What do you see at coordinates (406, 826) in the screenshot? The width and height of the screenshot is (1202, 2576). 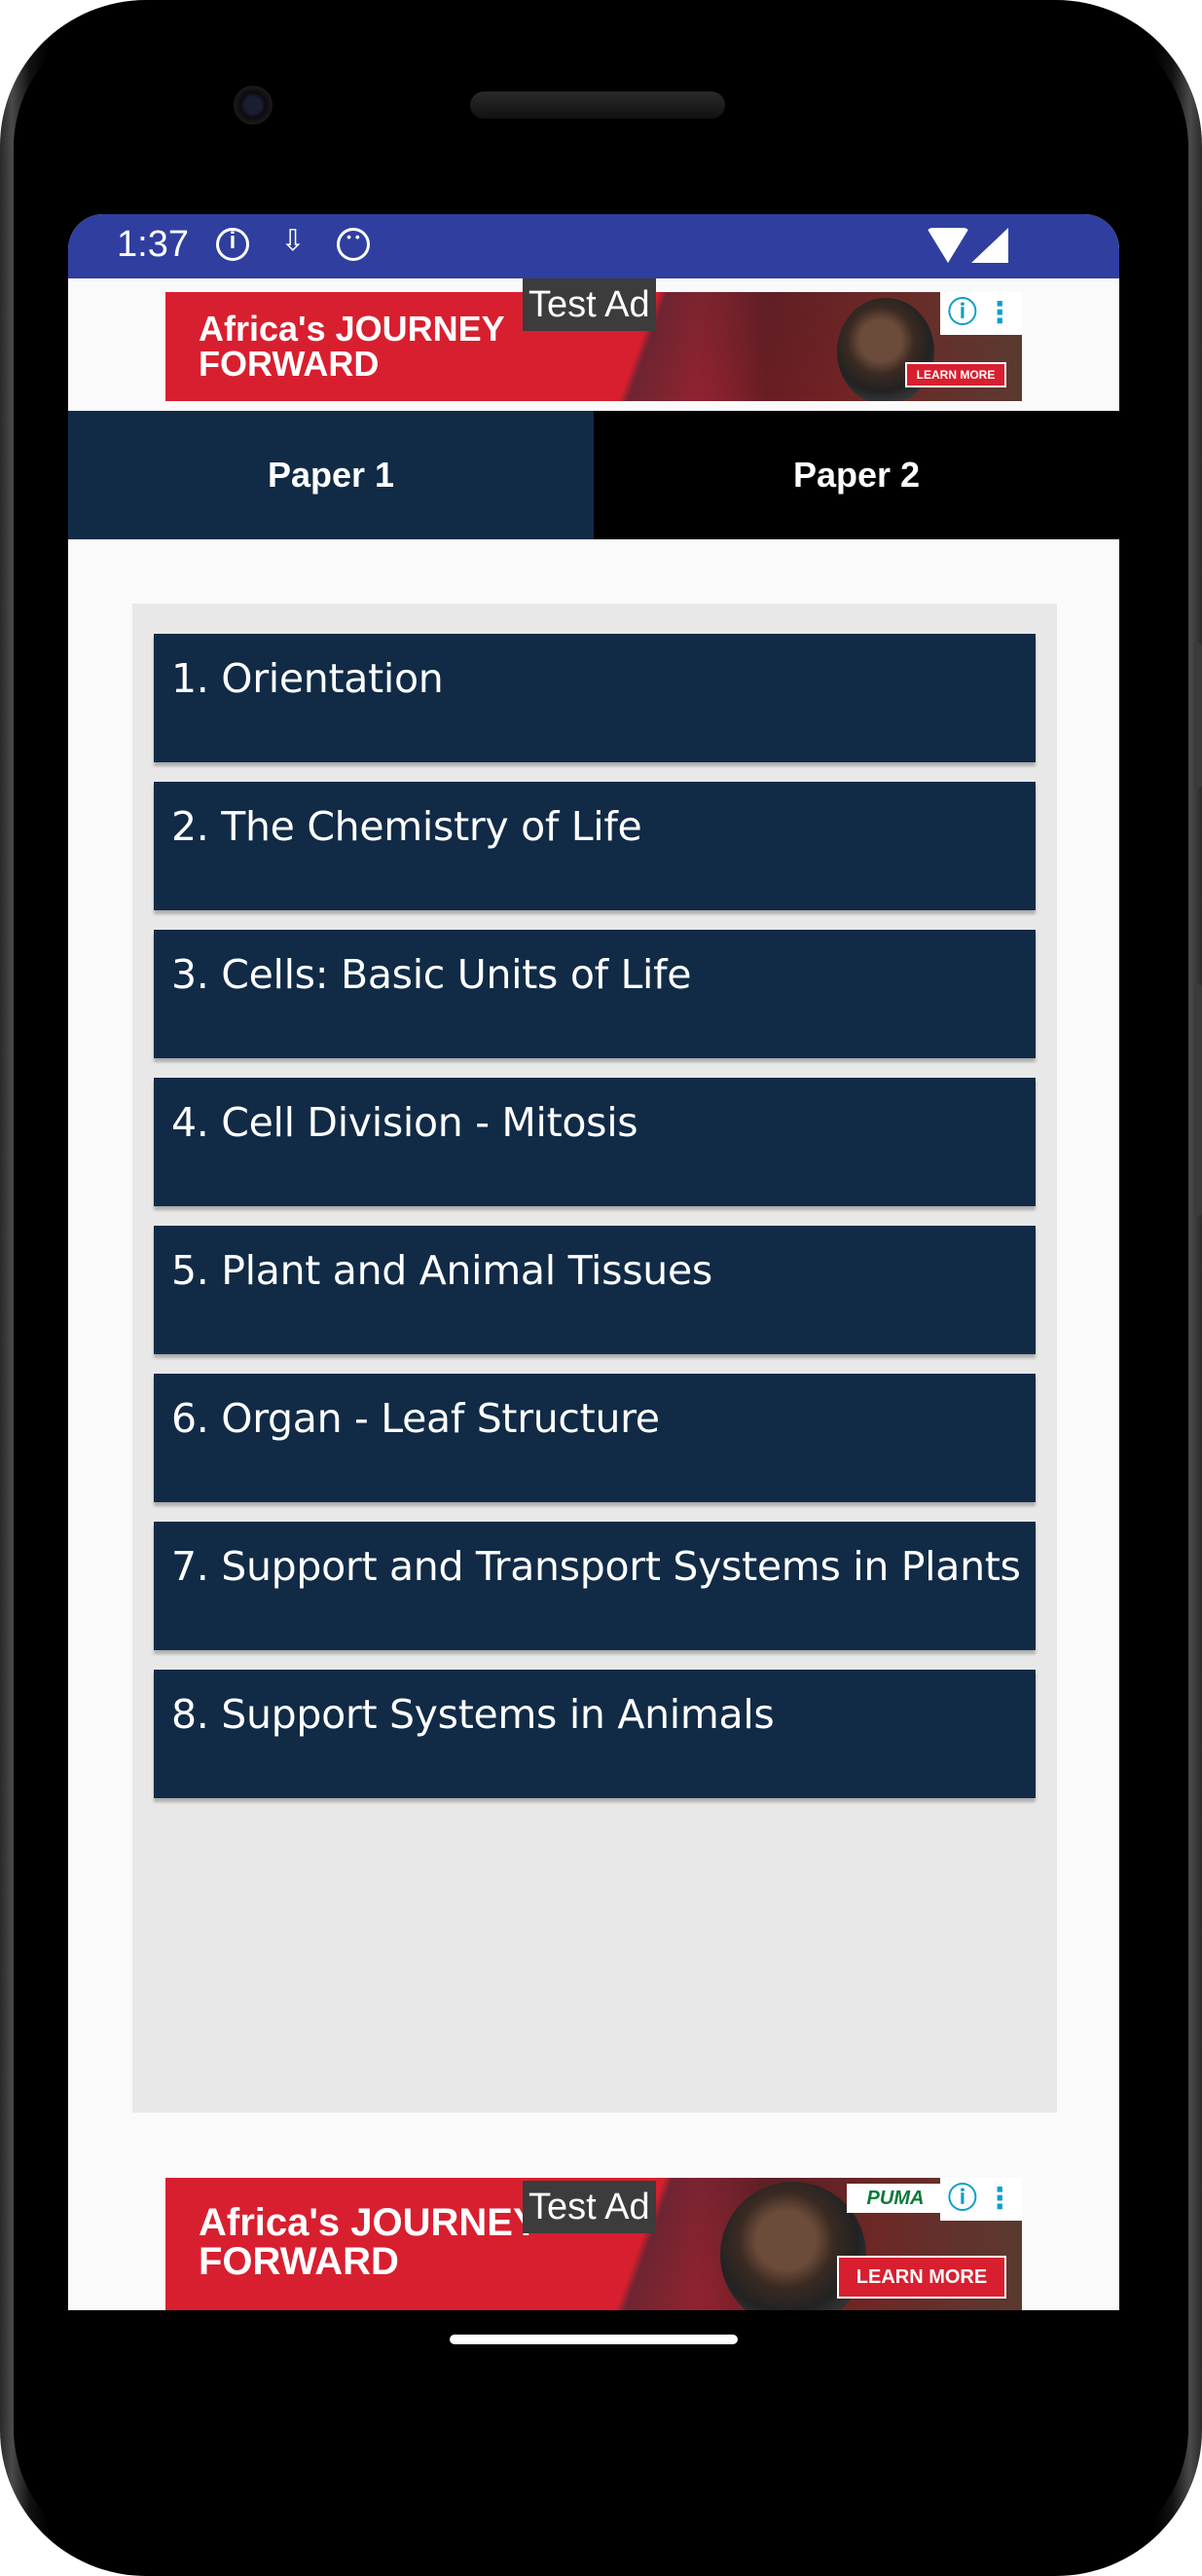 I see `topic-label: 2. The Chemistry of Life` at bounding box center [406, 826].